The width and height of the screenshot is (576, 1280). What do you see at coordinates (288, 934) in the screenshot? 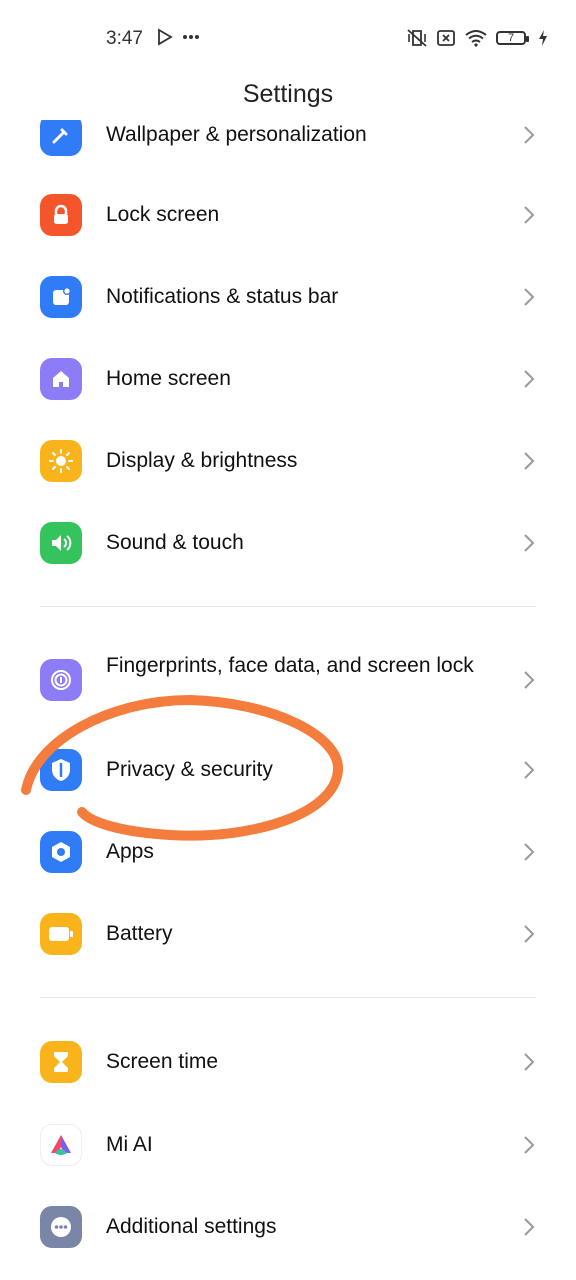
I see `settings-item-battery: Battery` at bounding box center [288, 934].